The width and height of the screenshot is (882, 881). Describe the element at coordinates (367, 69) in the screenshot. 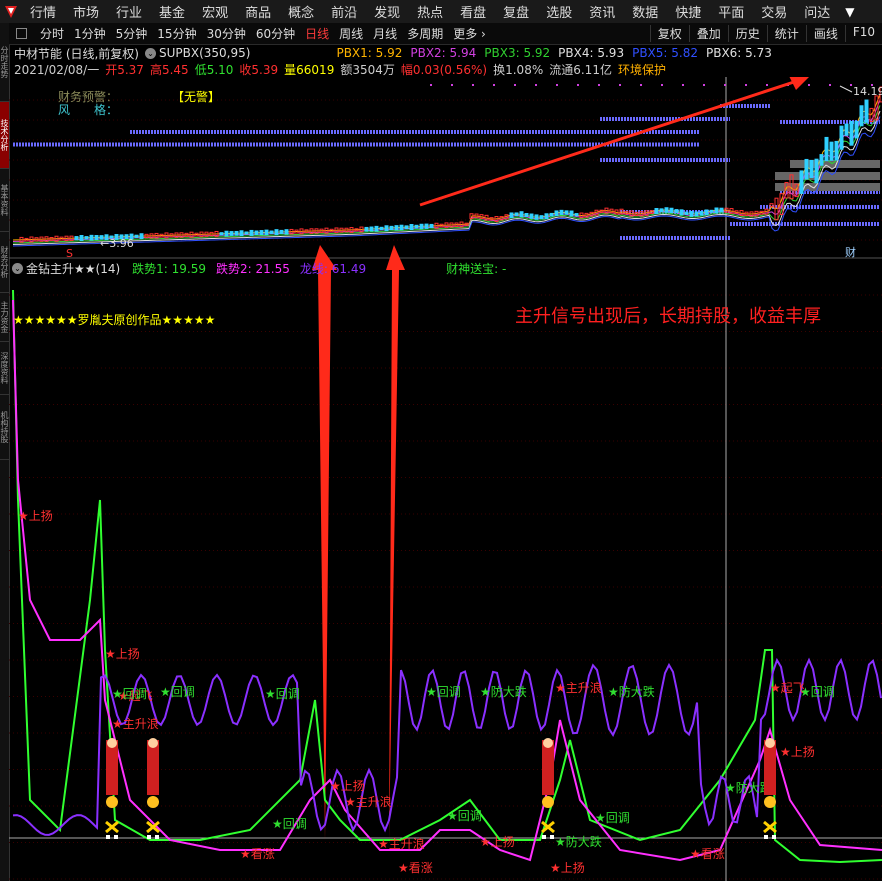

I see `quote-amount: 额3504万` at that location.